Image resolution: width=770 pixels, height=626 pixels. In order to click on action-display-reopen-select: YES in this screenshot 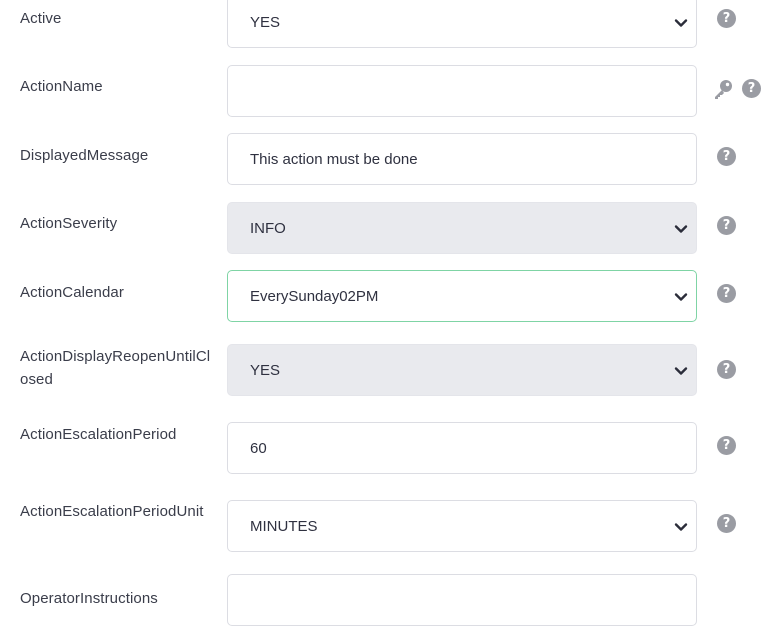, I will do `click(462, 370)`.